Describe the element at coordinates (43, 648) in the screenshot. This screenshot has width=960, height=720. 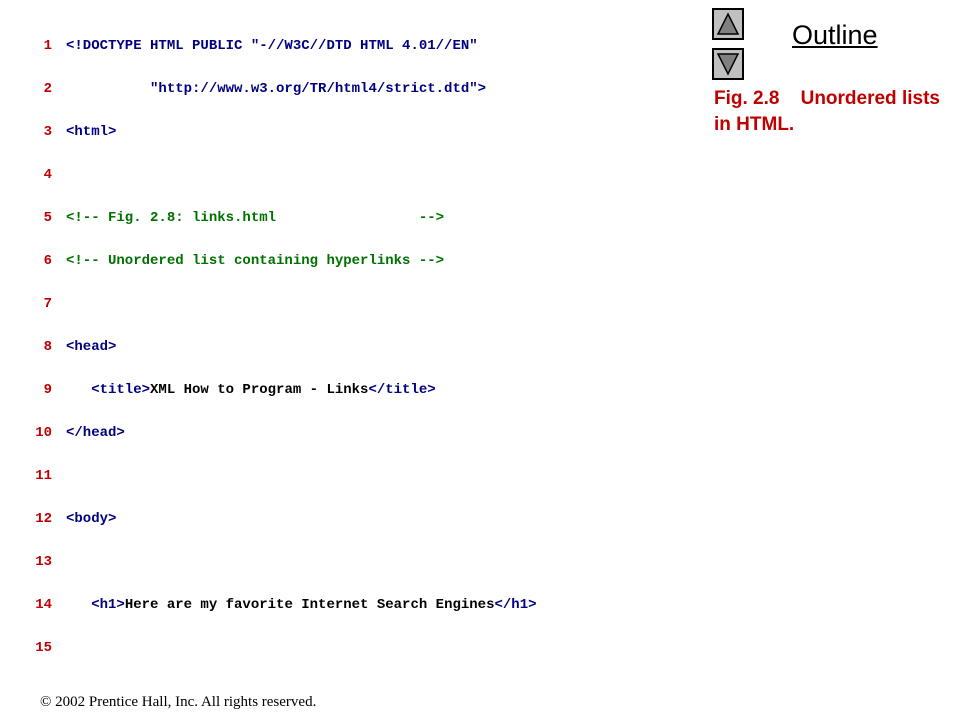
I see `line-number: 15` at that location.